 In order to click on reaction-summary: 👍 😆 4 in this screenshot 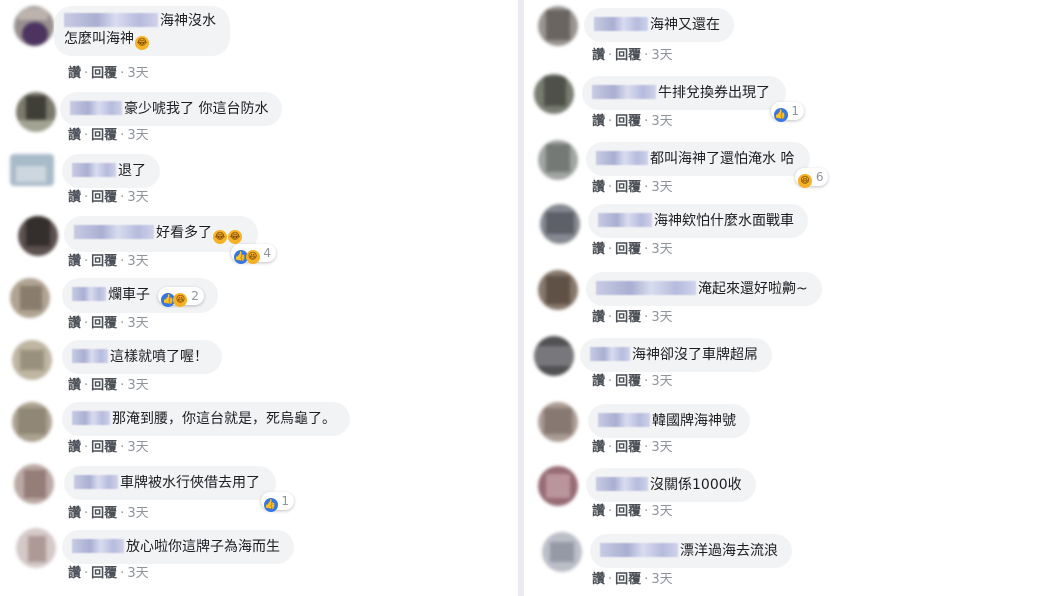, I will do `click(253, 254)`.